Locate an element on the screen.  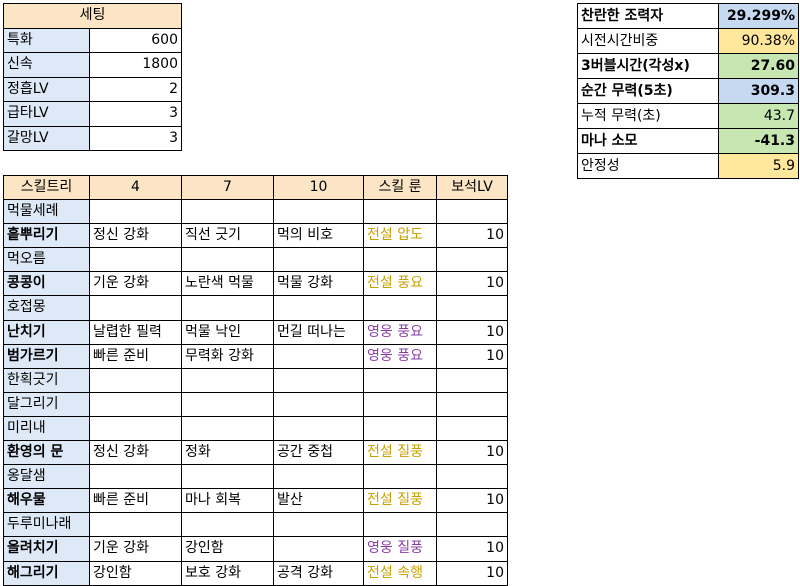
skill-rune-cell: 전설 질풍 is located at coordinates (400, 453).